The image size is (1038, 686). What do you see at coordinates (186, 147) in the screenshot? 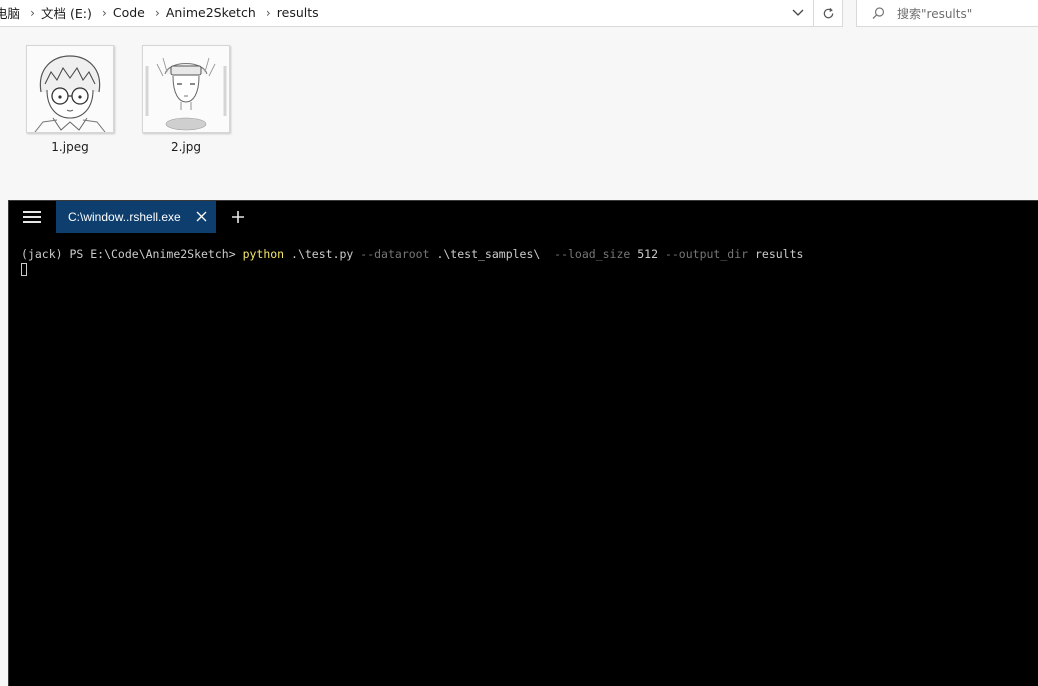
I see `file-name: 2.jpg` at bounding box center [186, 147].